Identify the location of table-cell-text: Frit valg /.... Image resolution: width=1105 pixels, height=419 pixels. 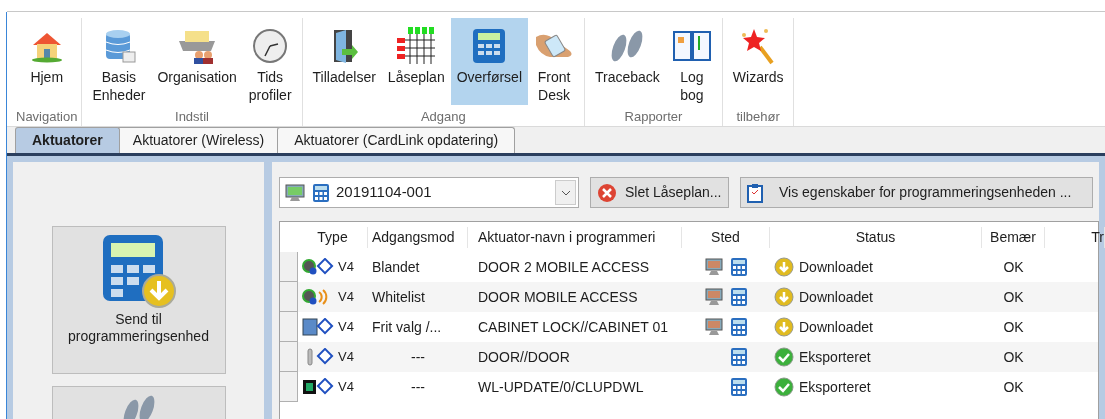
(407, 327).